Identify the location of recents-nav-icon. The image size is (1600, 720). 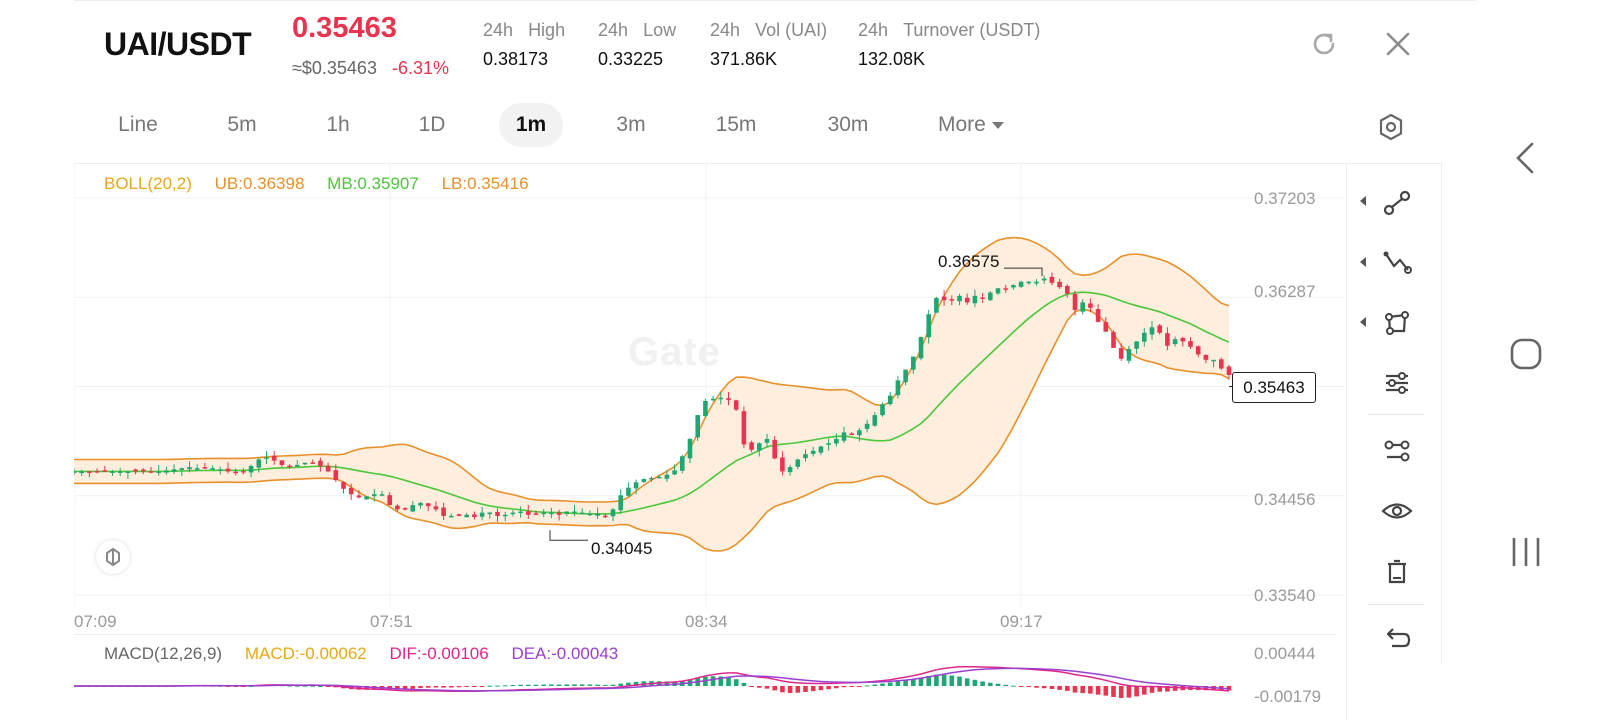
(1526, 552).